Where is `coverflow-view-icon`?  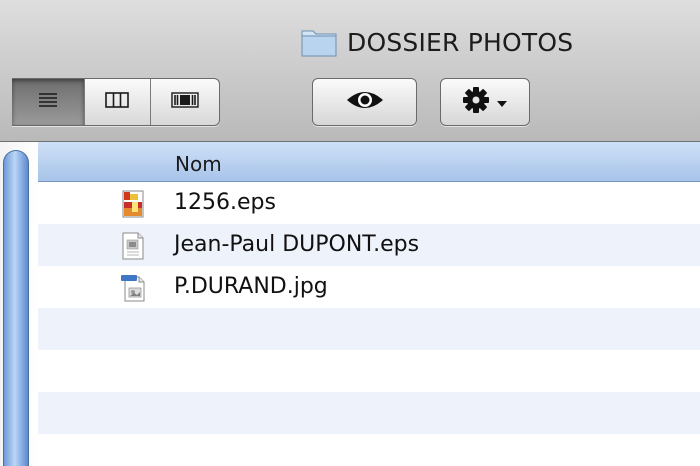
coverflow-view-icon is located at coordinates (185, 102).